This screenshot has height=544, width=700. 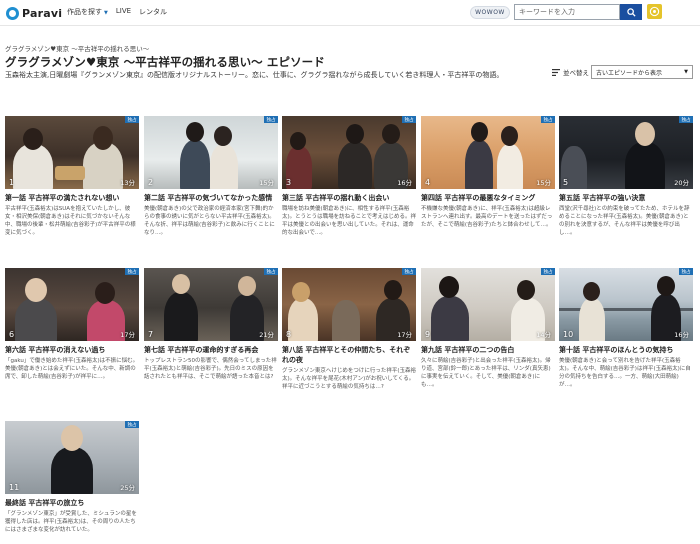 I want to click on episode-duration: 13分, so click(x=127, y=183).